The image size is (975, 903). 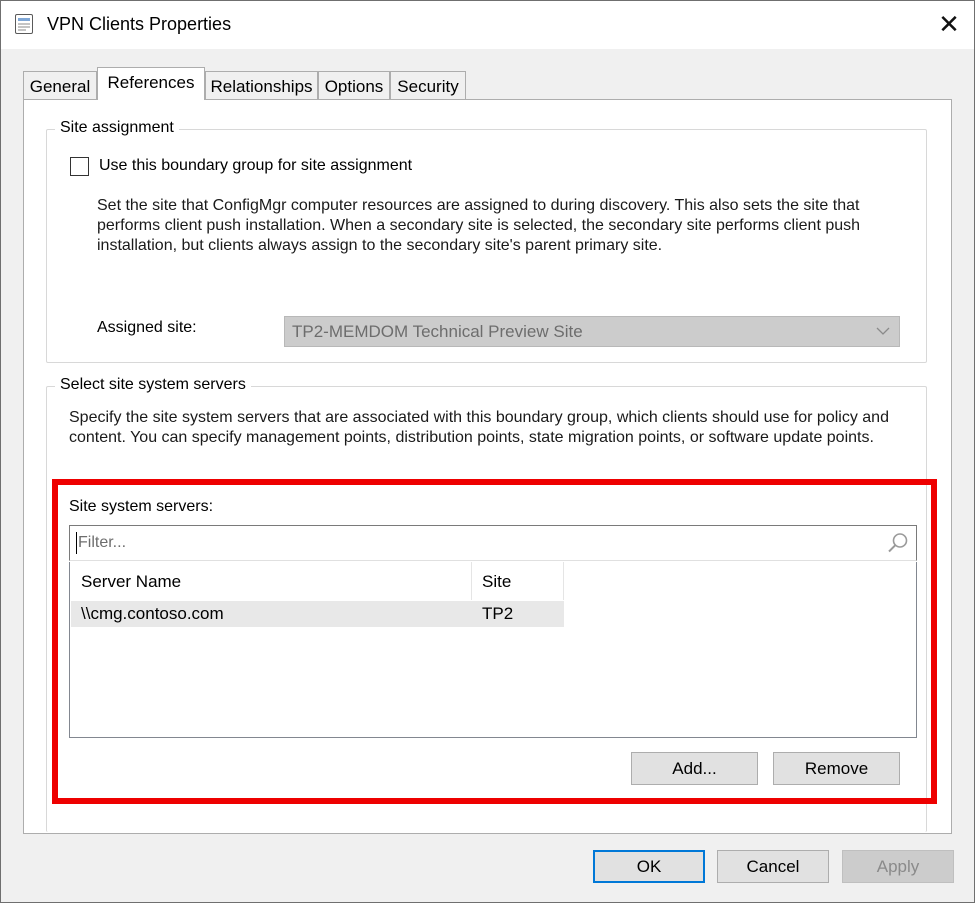 I want to click on tab-security: Security, so click(x=428, y=86).